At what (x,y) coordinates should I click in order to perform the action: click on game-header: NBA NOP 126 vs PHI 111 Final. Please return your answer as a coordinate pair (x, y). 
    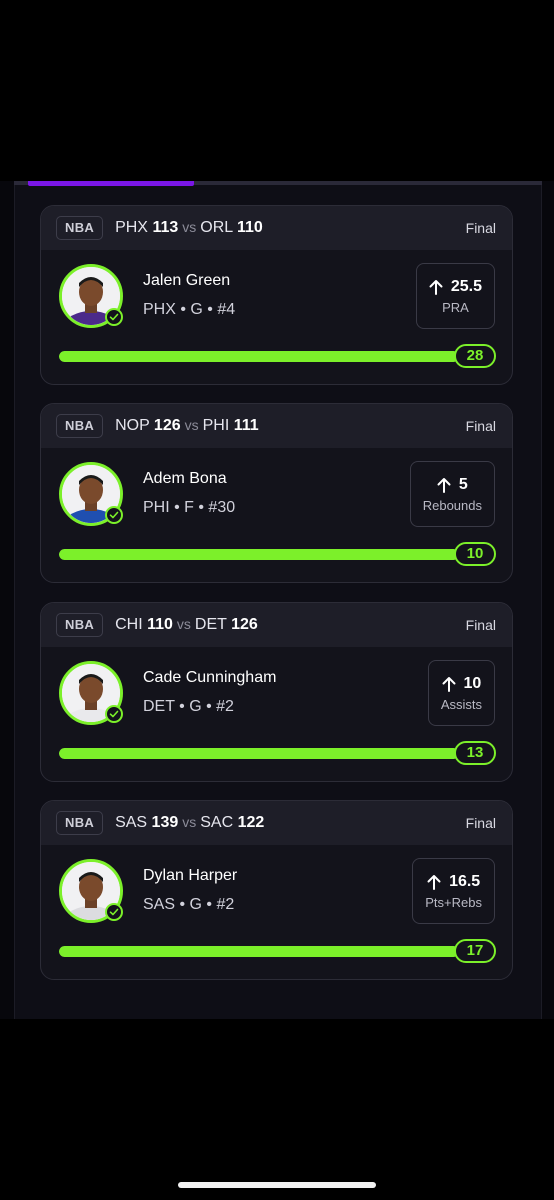
    Looking at the image, I should click on (276, 426).